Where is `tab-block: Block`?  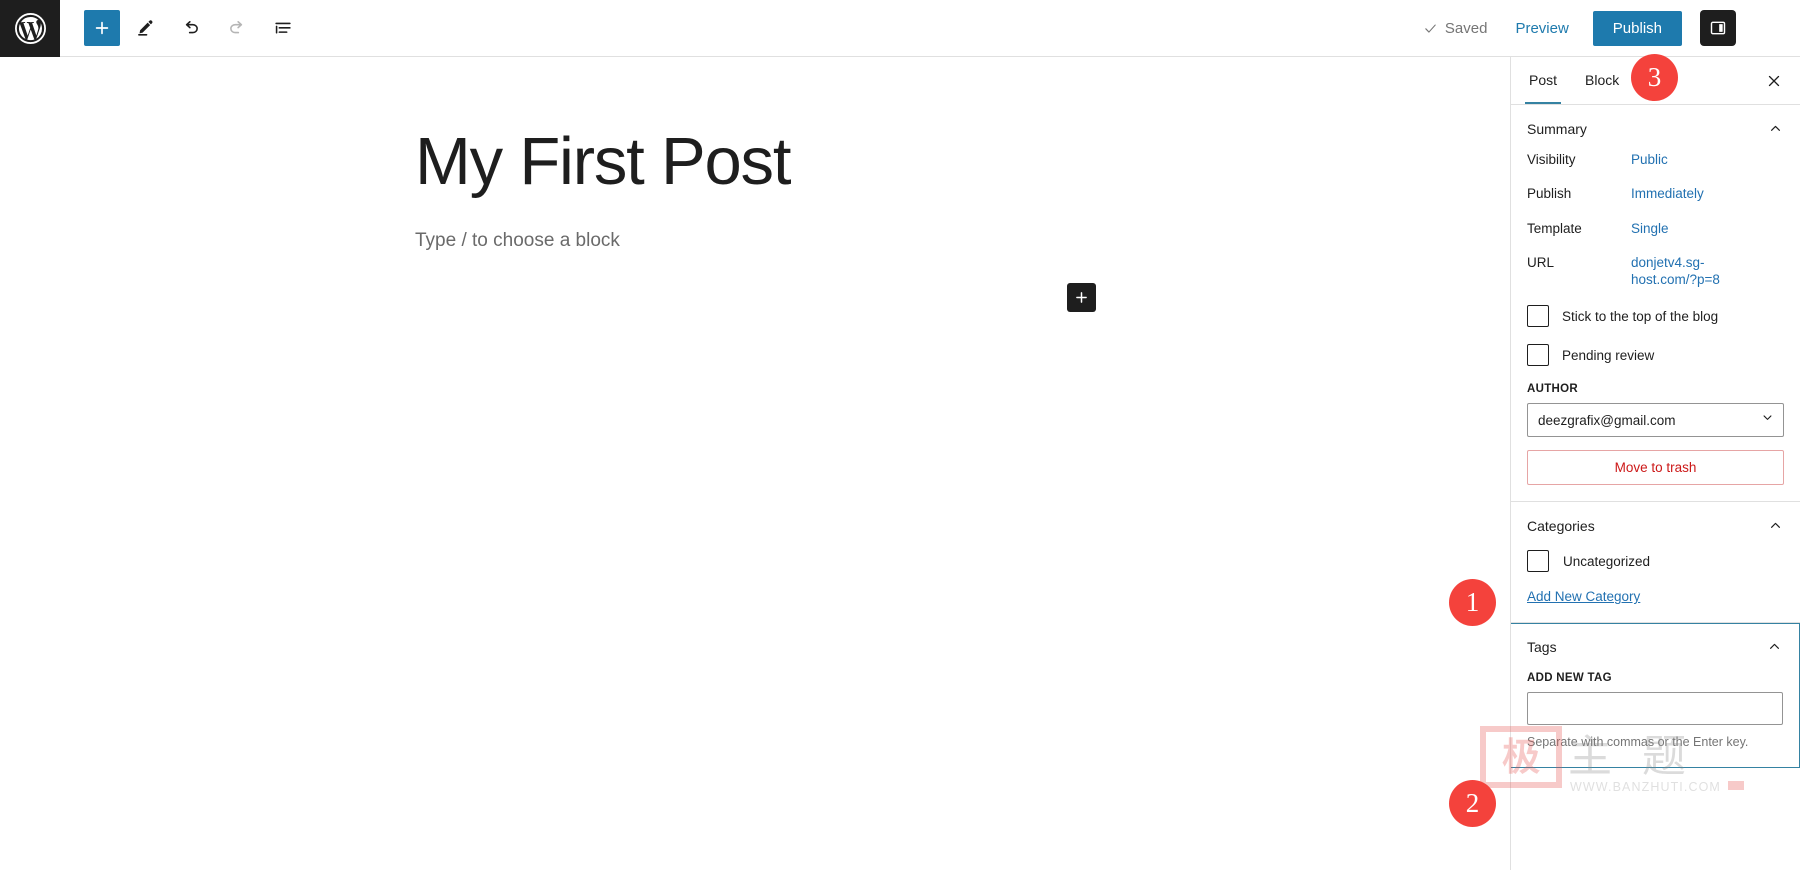 tab-block: Block is located at coordinates (1602, 80).